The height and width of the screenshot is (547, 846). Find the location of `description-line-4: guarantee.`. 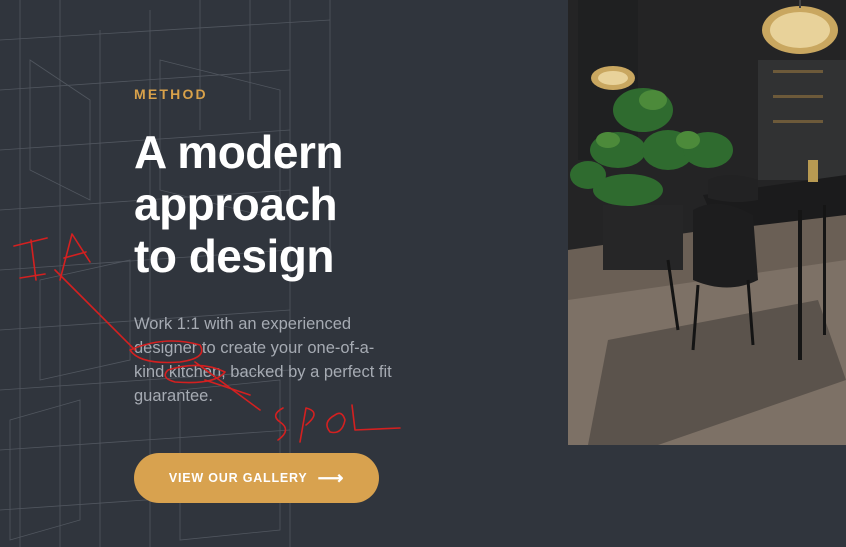

description-line-4: guarantee. is located at coordinates (173, 396).